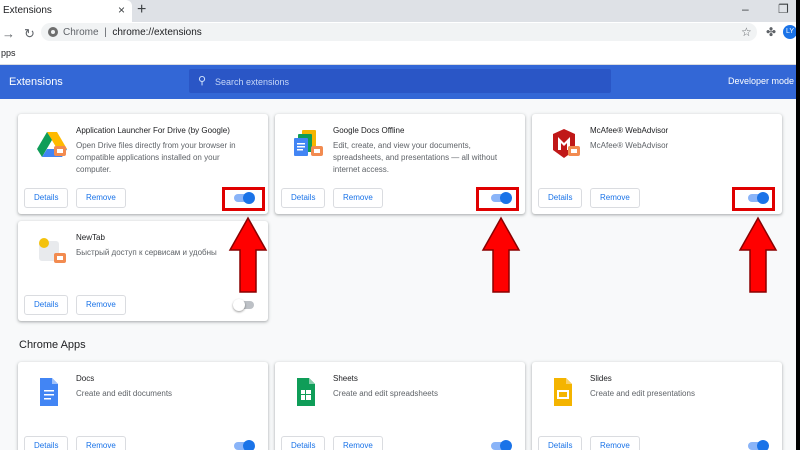 This screenshot has width=800, height=450. Describe the element at coordinates (385, 393) in the screenshot. I see `app-description: Create and edit spreadsheets` at that location.